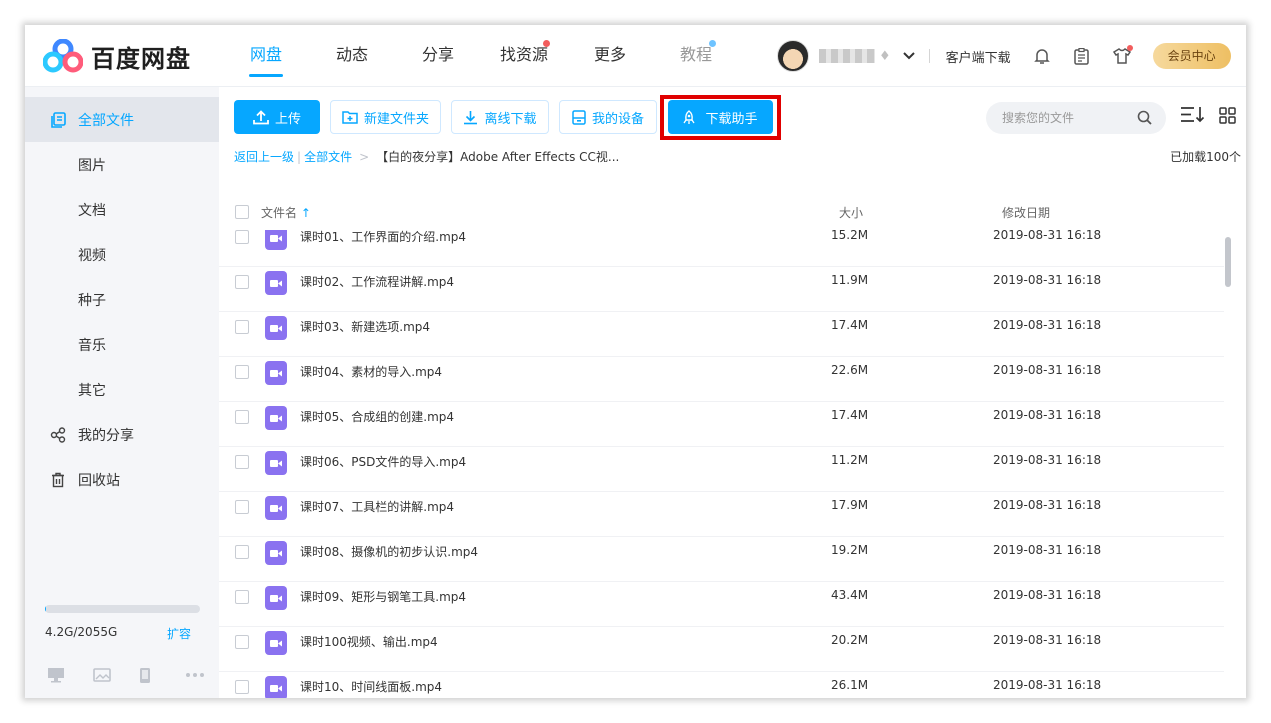 The image size is (1271, 723). What do you see at coordinates (721, 379) in the screenshot?
I see `table-row: 课时04、素材的导入.mp4 22.6M 2019-08-31 16:18` at bounding box center [721, 379].